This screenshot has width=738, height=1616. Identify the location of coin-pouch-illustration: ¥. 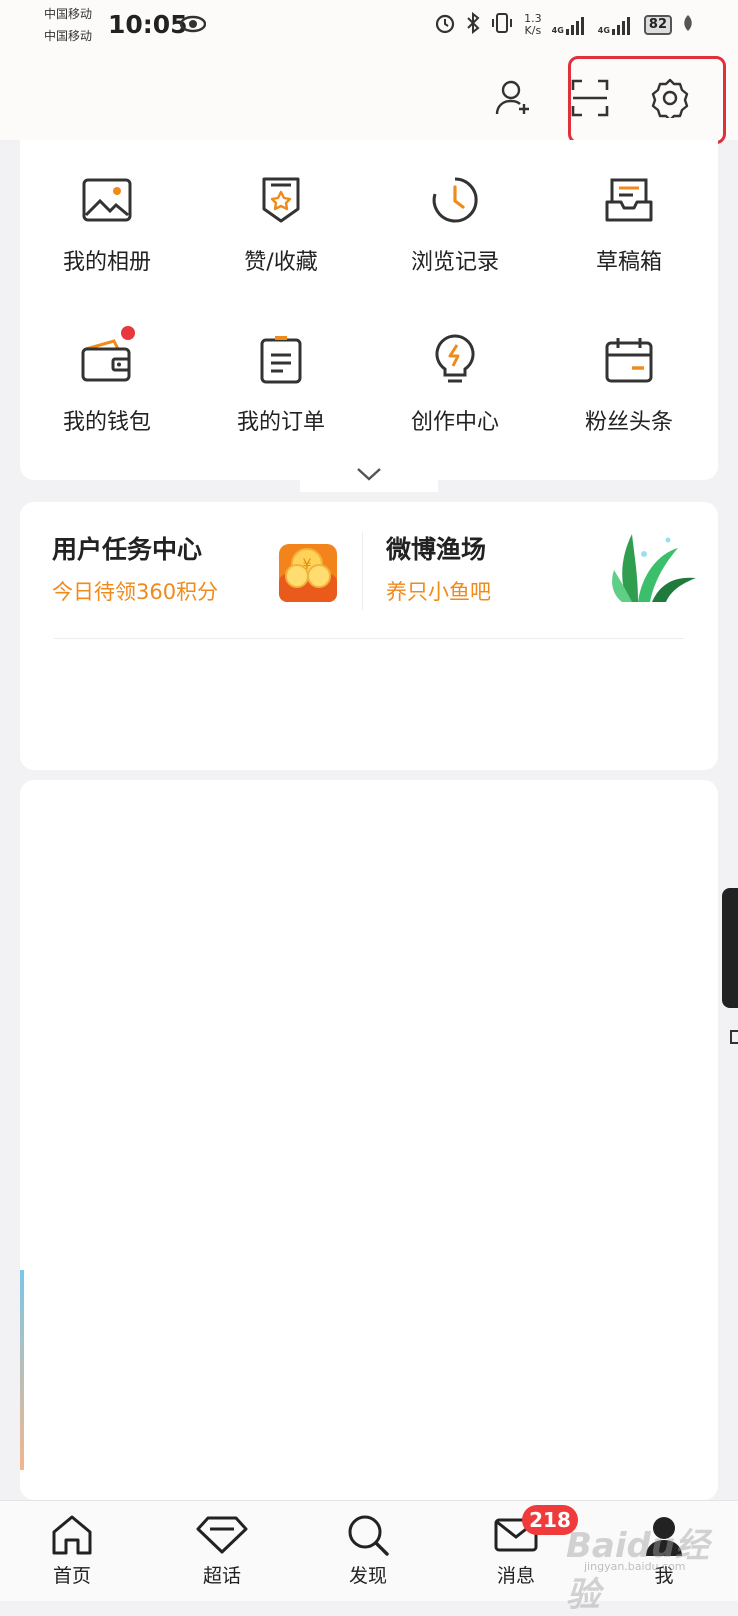
(308, 573).